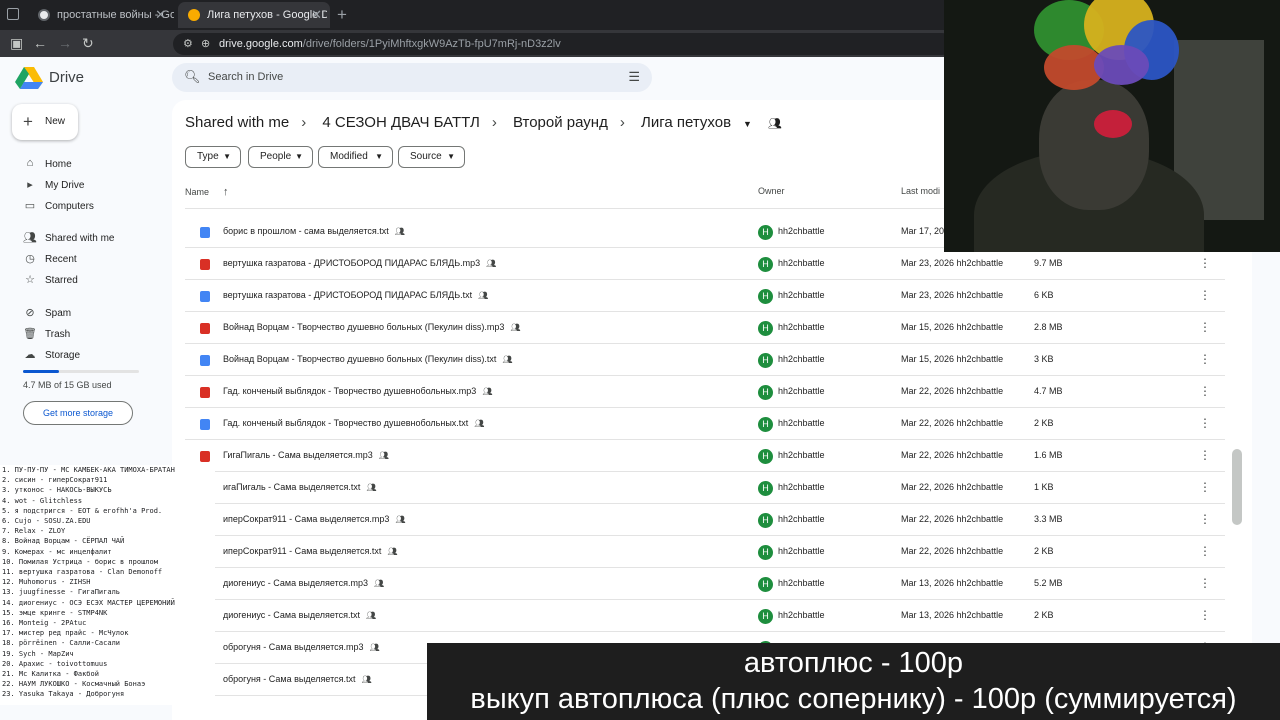  What do you see at coordinates (431, 157) in the screenshot?
I see `filter-source: Source ▼` at bounding box center [431, 157].